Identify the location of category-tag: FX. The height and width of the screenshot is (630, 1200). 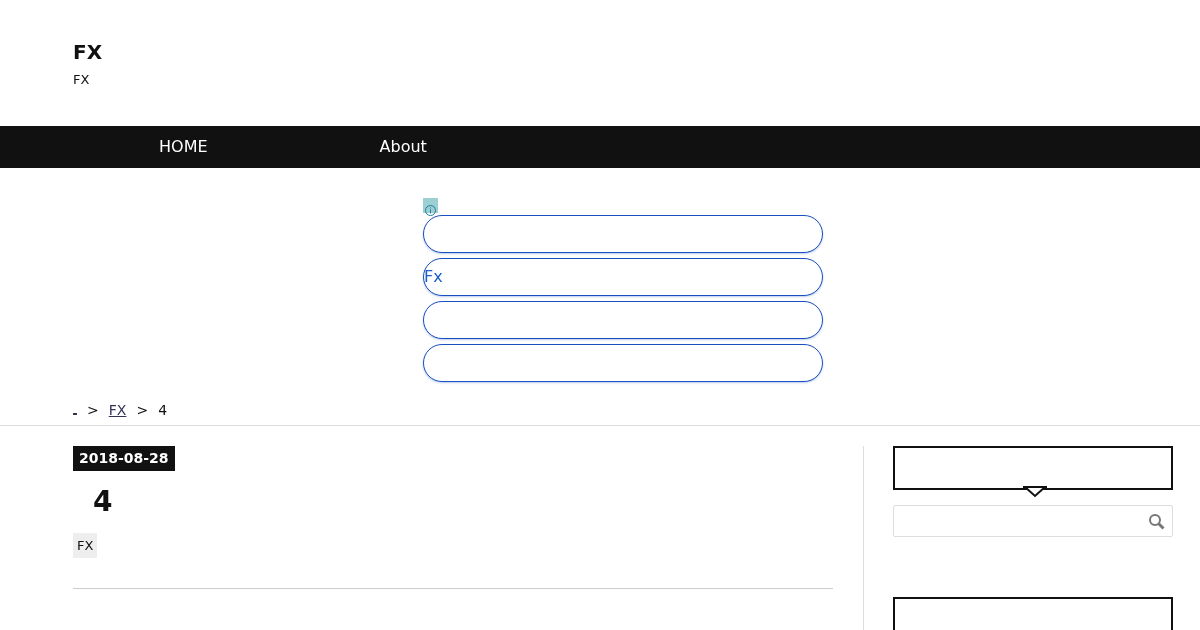
(85, 545).